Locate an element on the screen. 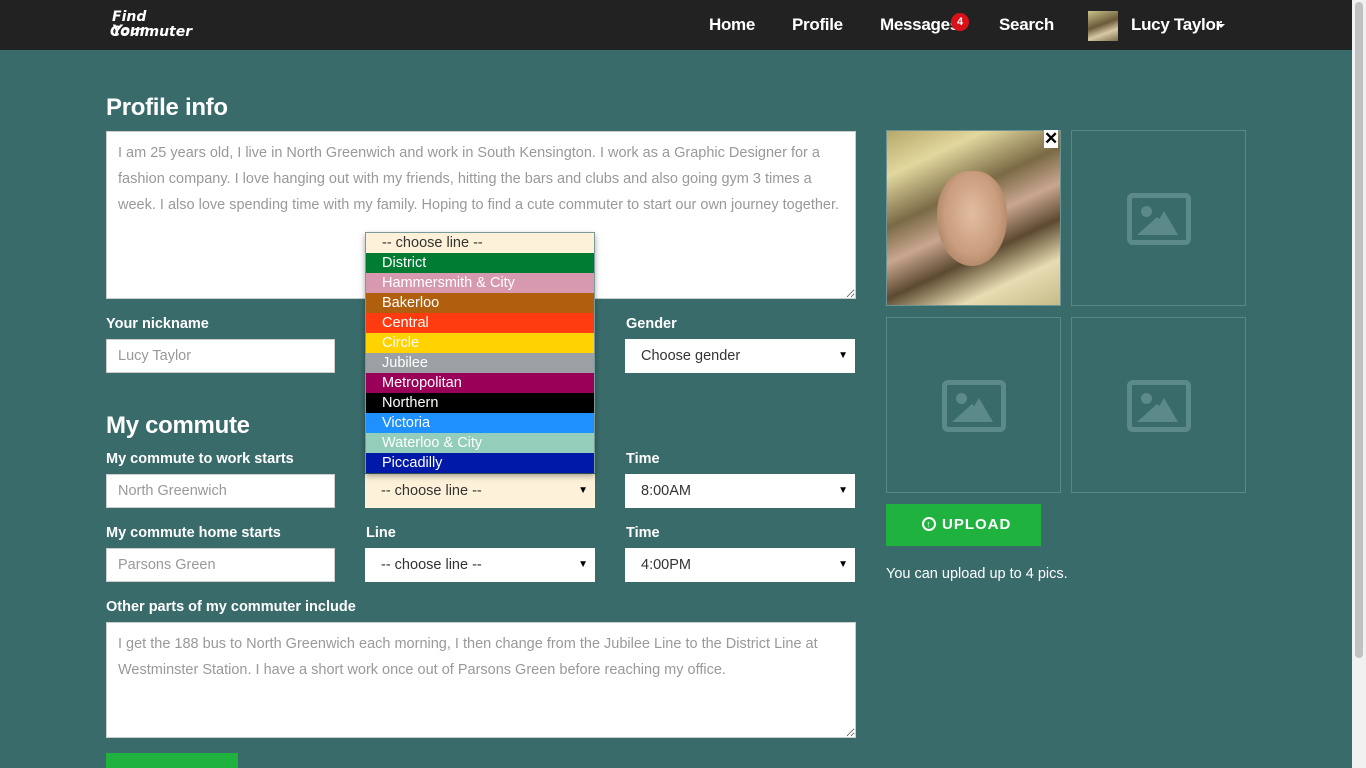  work-time-label: Time is located at coordinates (643, 459).